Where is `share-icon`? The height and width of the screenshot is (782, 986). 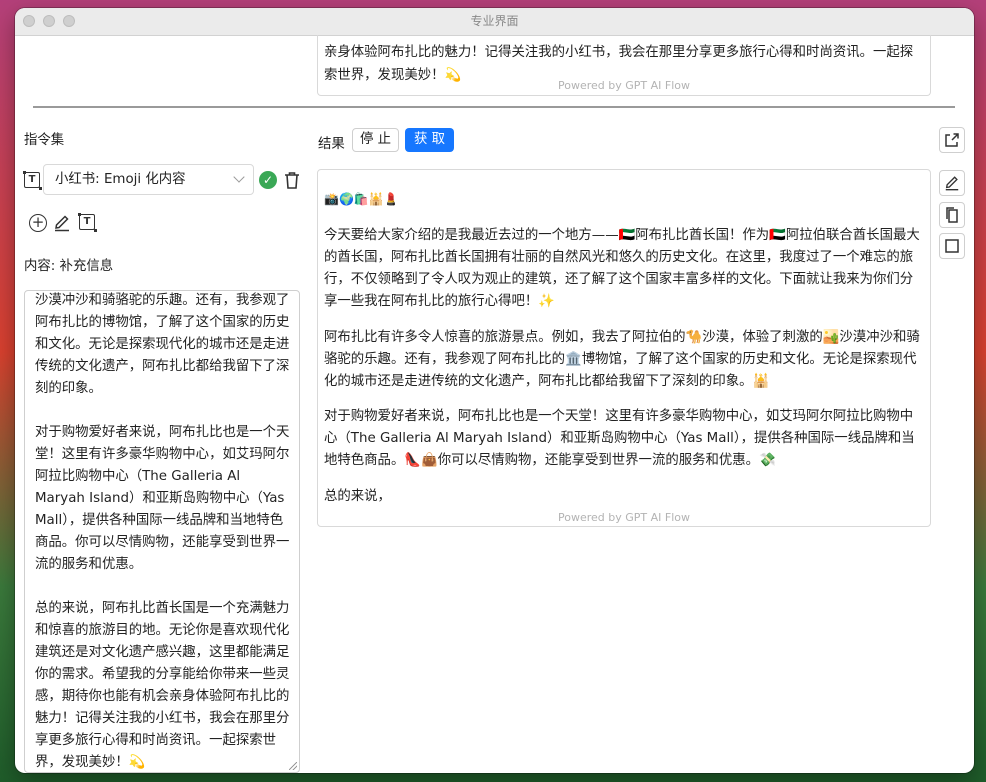
share-icon is located at coordinates (952, 140).